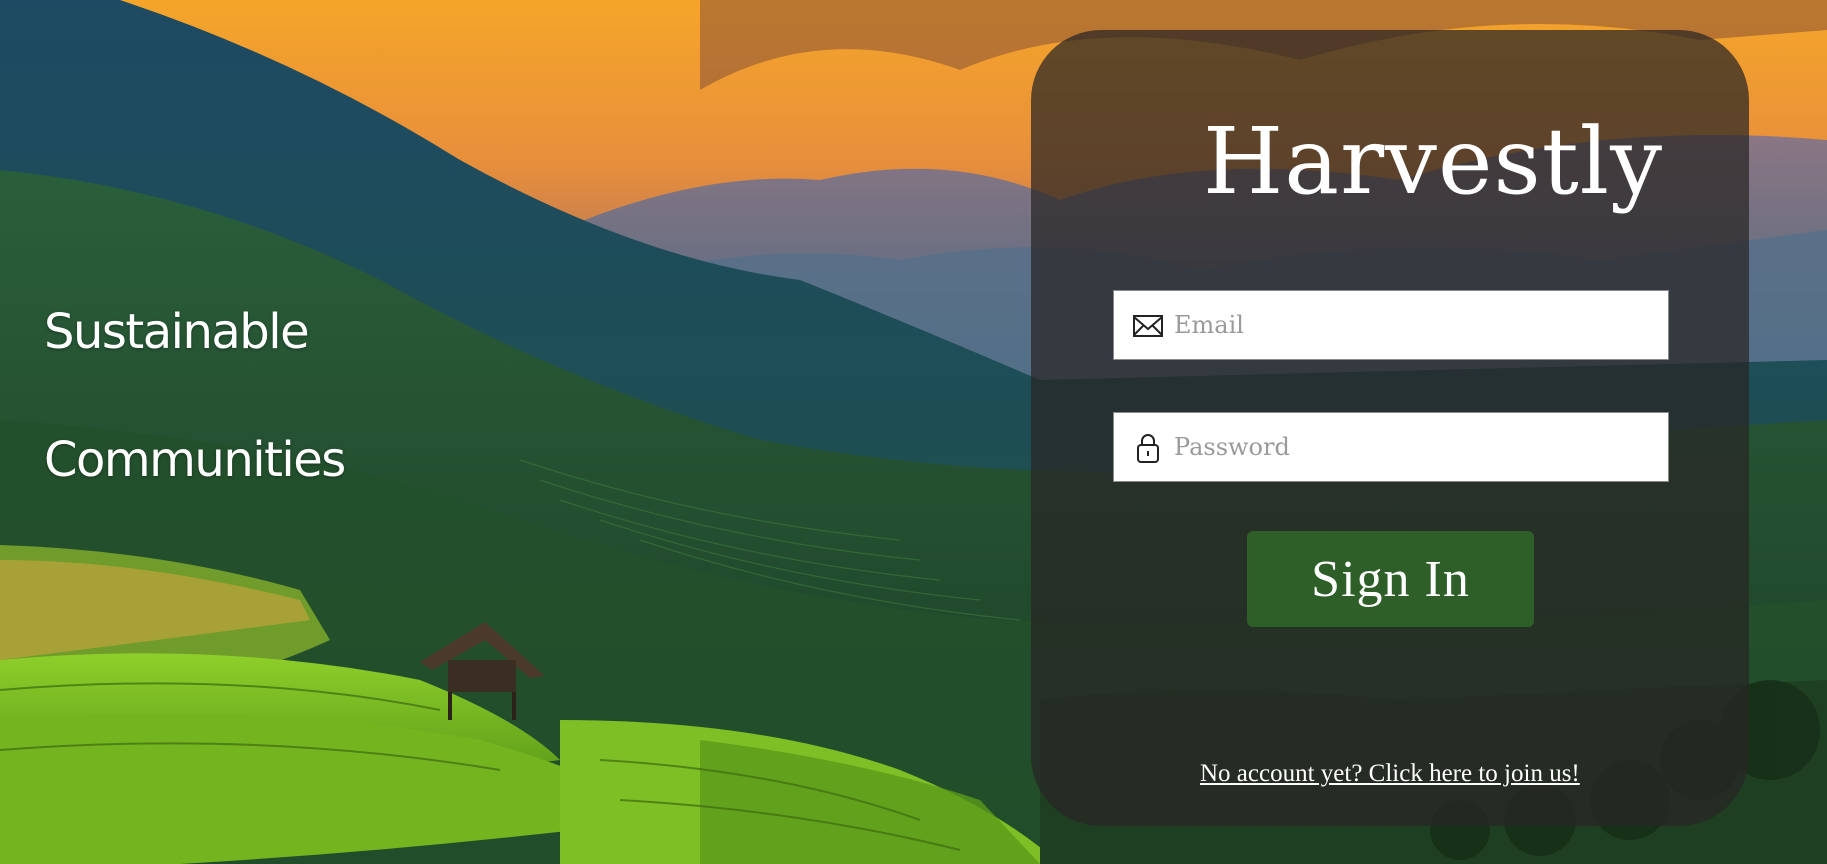 This screenshot has height=864, width=1827. What do you see at coordinates (195, 460) in the screenshot?
I see `tagline-communities: Communities` at bounding box center [195, 460].